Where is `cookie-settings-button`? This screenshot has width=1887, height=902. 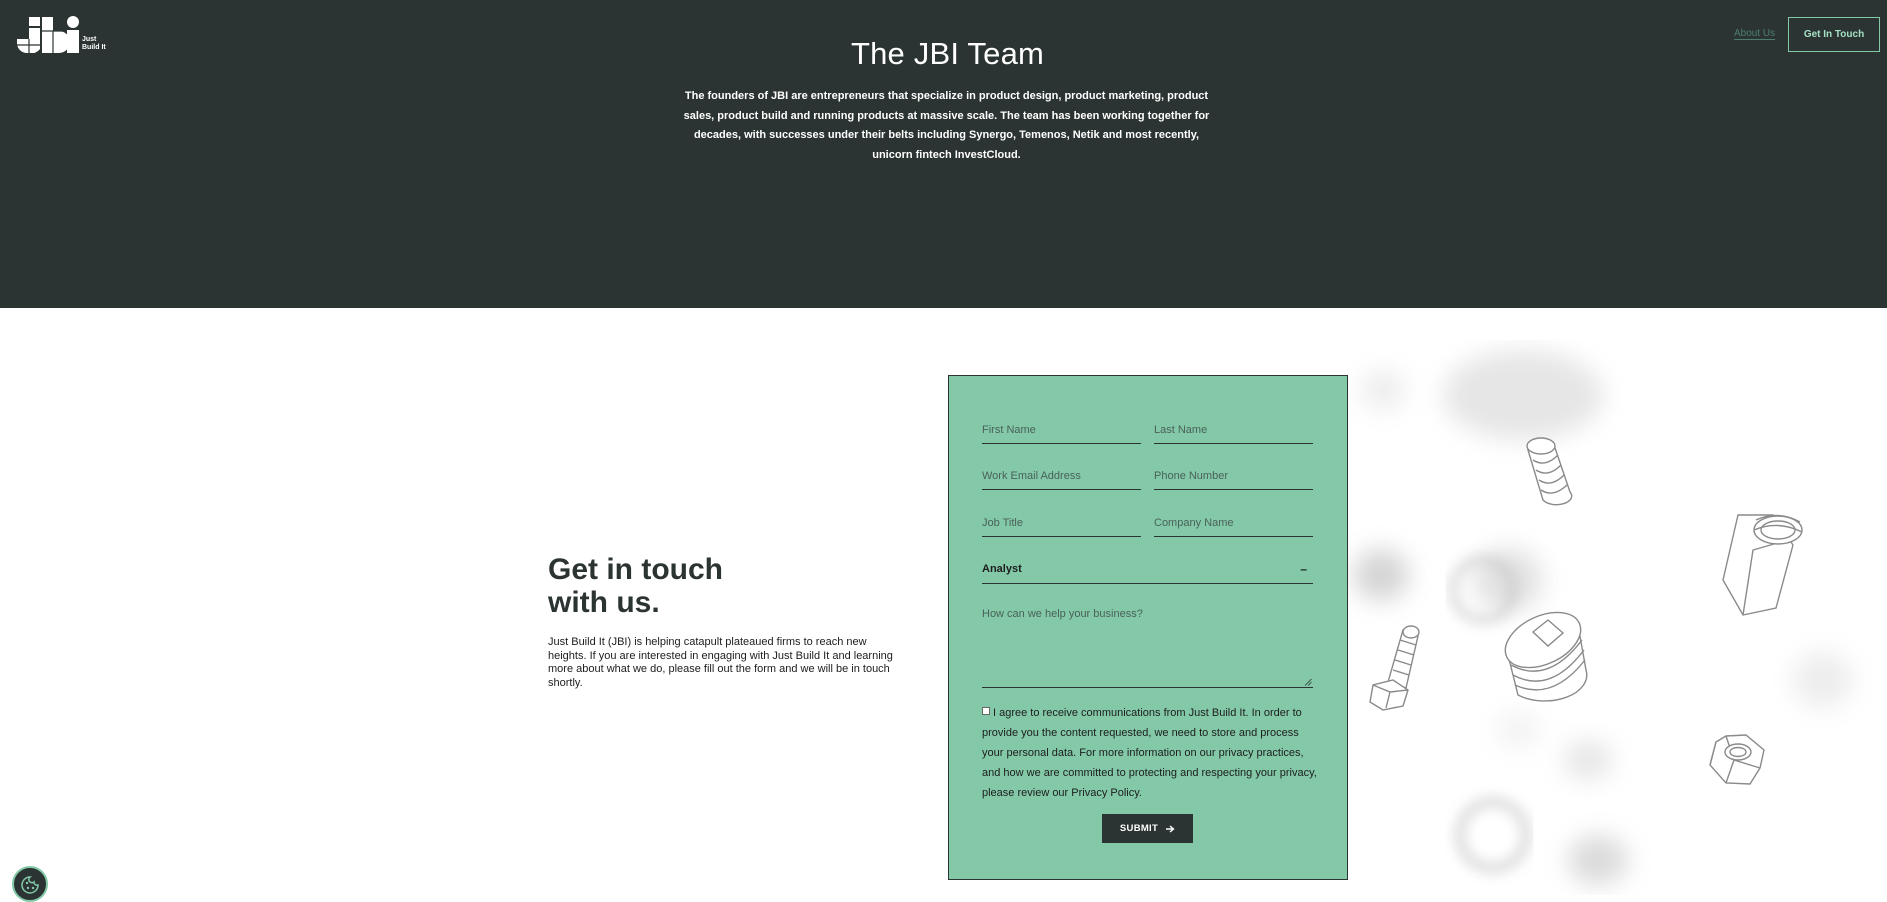 cookie-settings-button is located at coordinates (30, 884).